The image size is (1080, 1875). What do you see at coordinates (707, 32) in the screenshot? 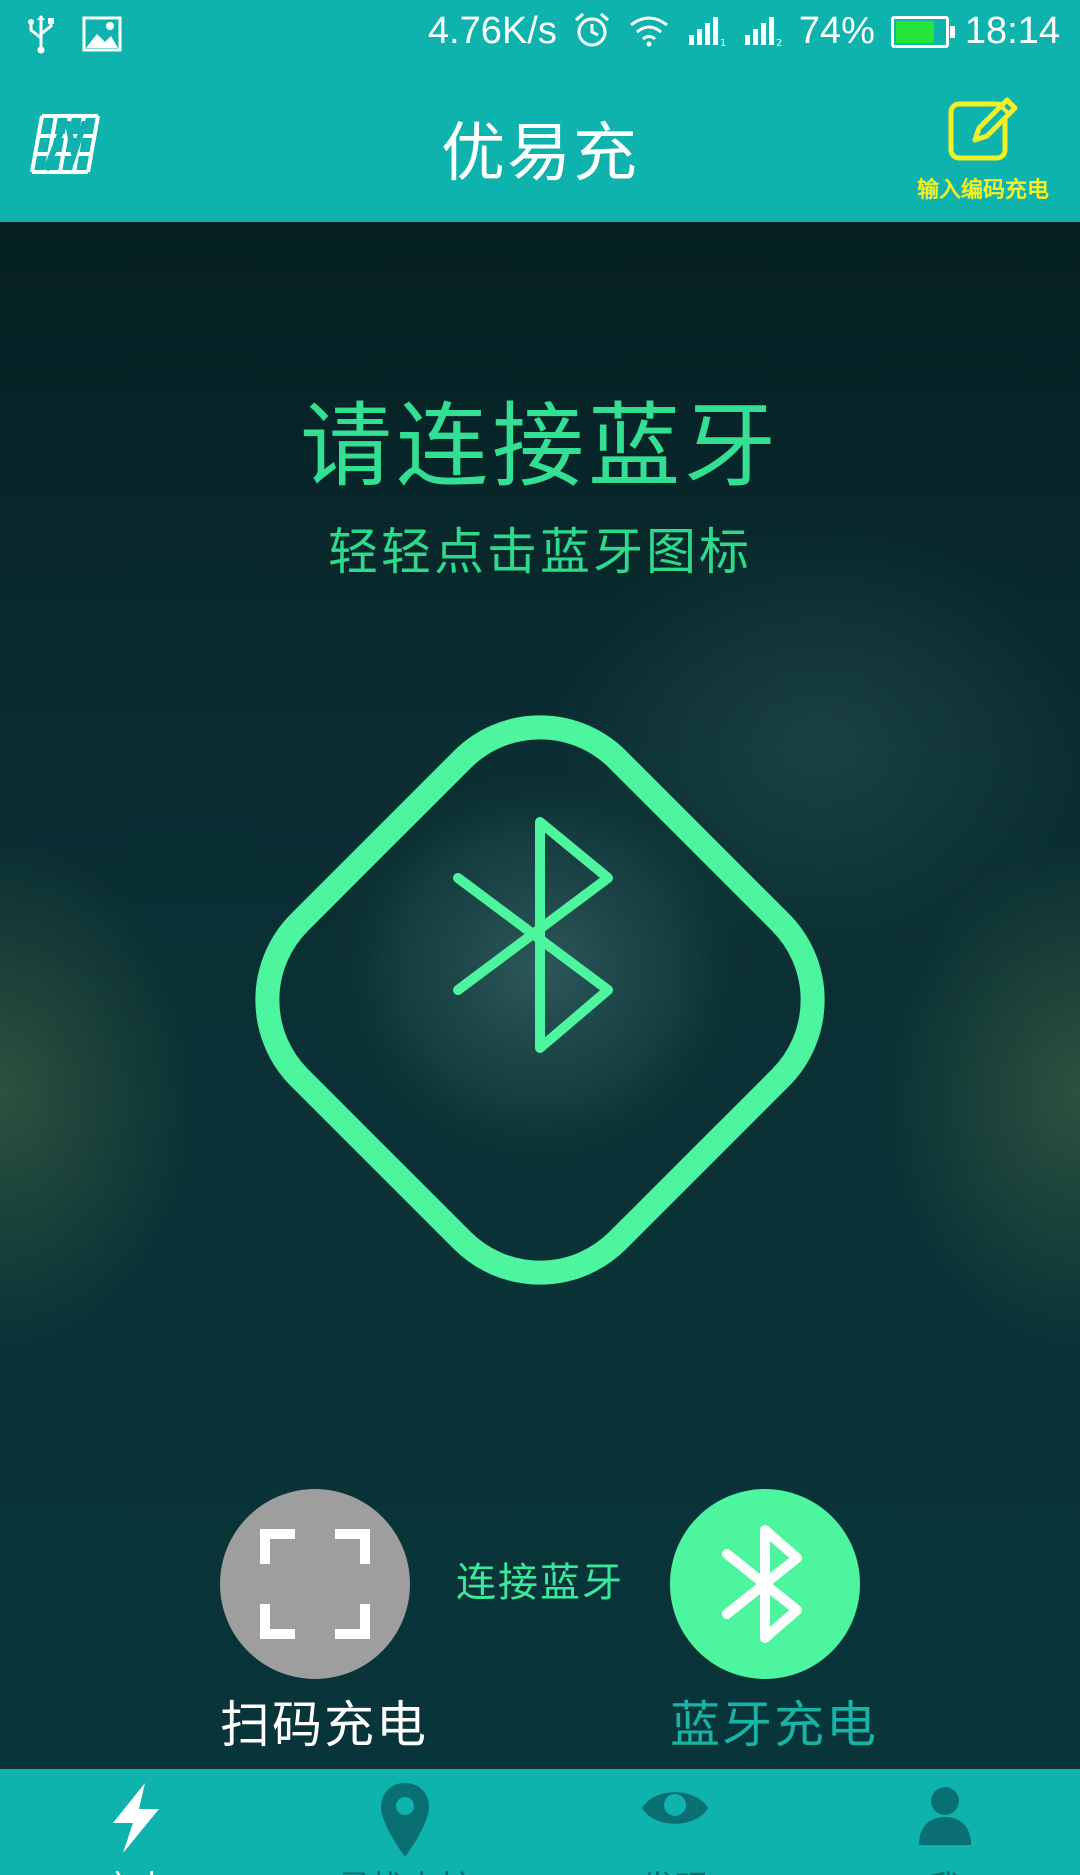
I see `signal-1-icon: 1` at bounding box center [707, 32].